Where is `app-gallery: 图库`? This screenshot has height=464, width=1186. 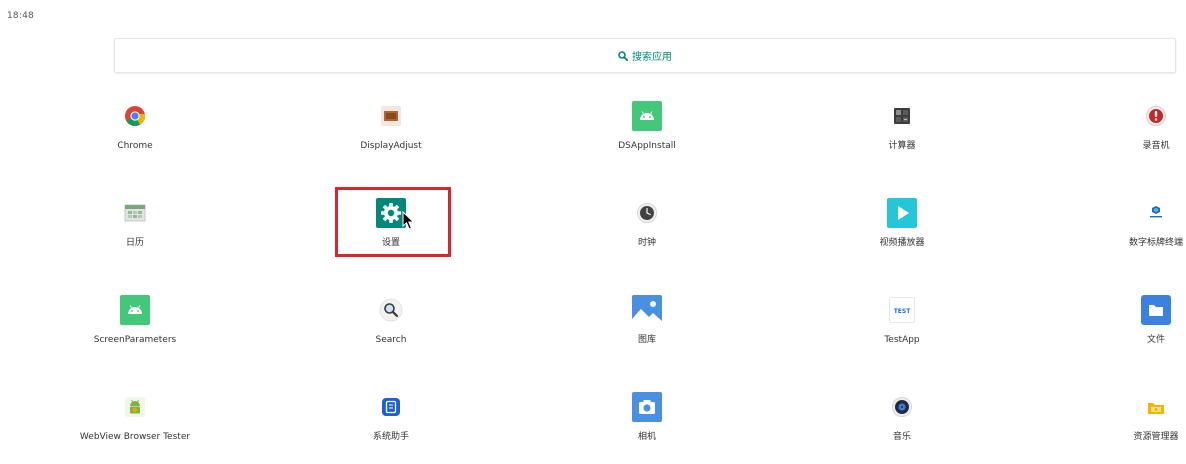 app-gallery: 图库 is located at coordinates (647, 331).